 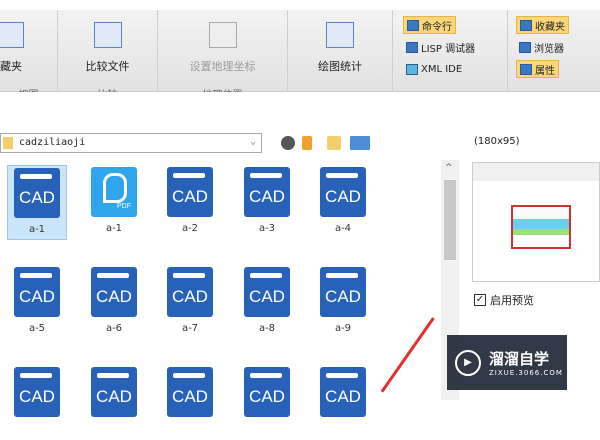 I want to click on checkbox-checked-icon: ✓, so click(x=480, y=300).